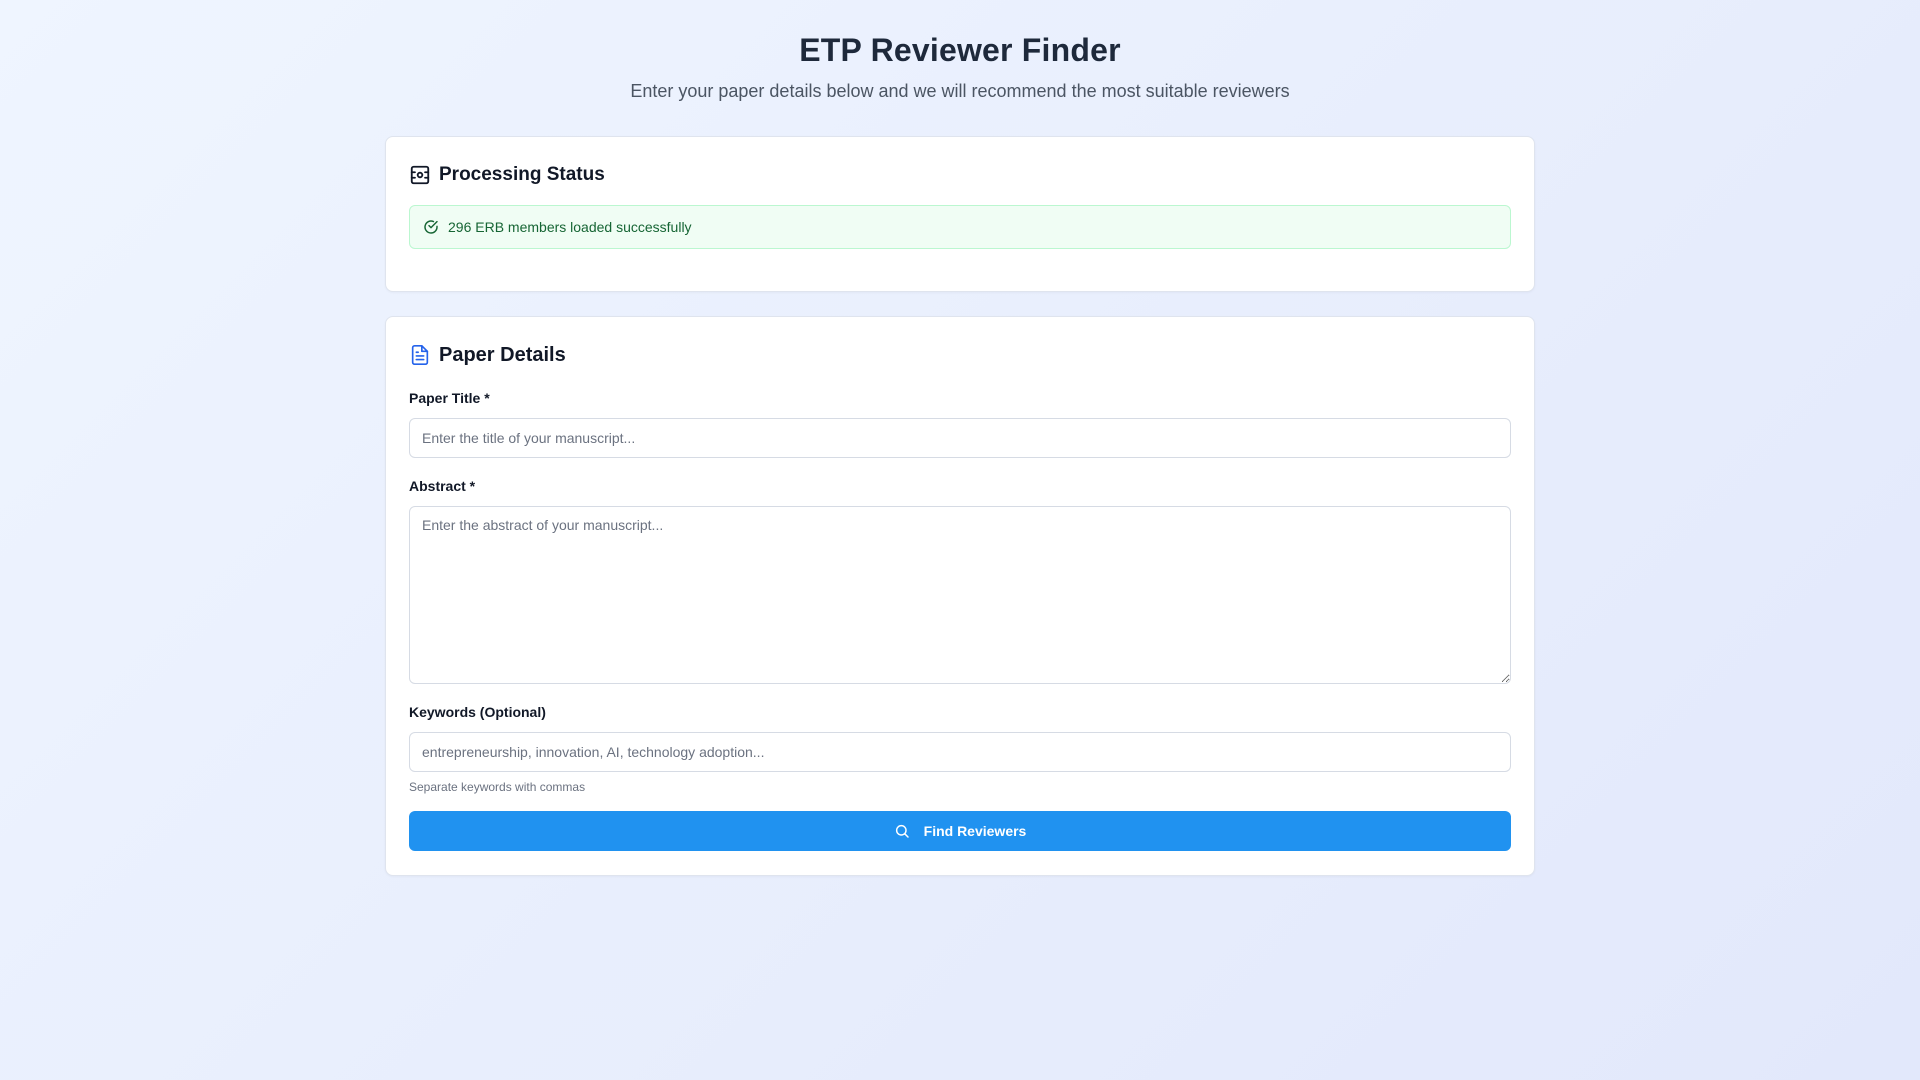 This screenshot has width=1920, height=1080. I want to click on find-reviewers-label: Find Reviewers, so click(975, 831).